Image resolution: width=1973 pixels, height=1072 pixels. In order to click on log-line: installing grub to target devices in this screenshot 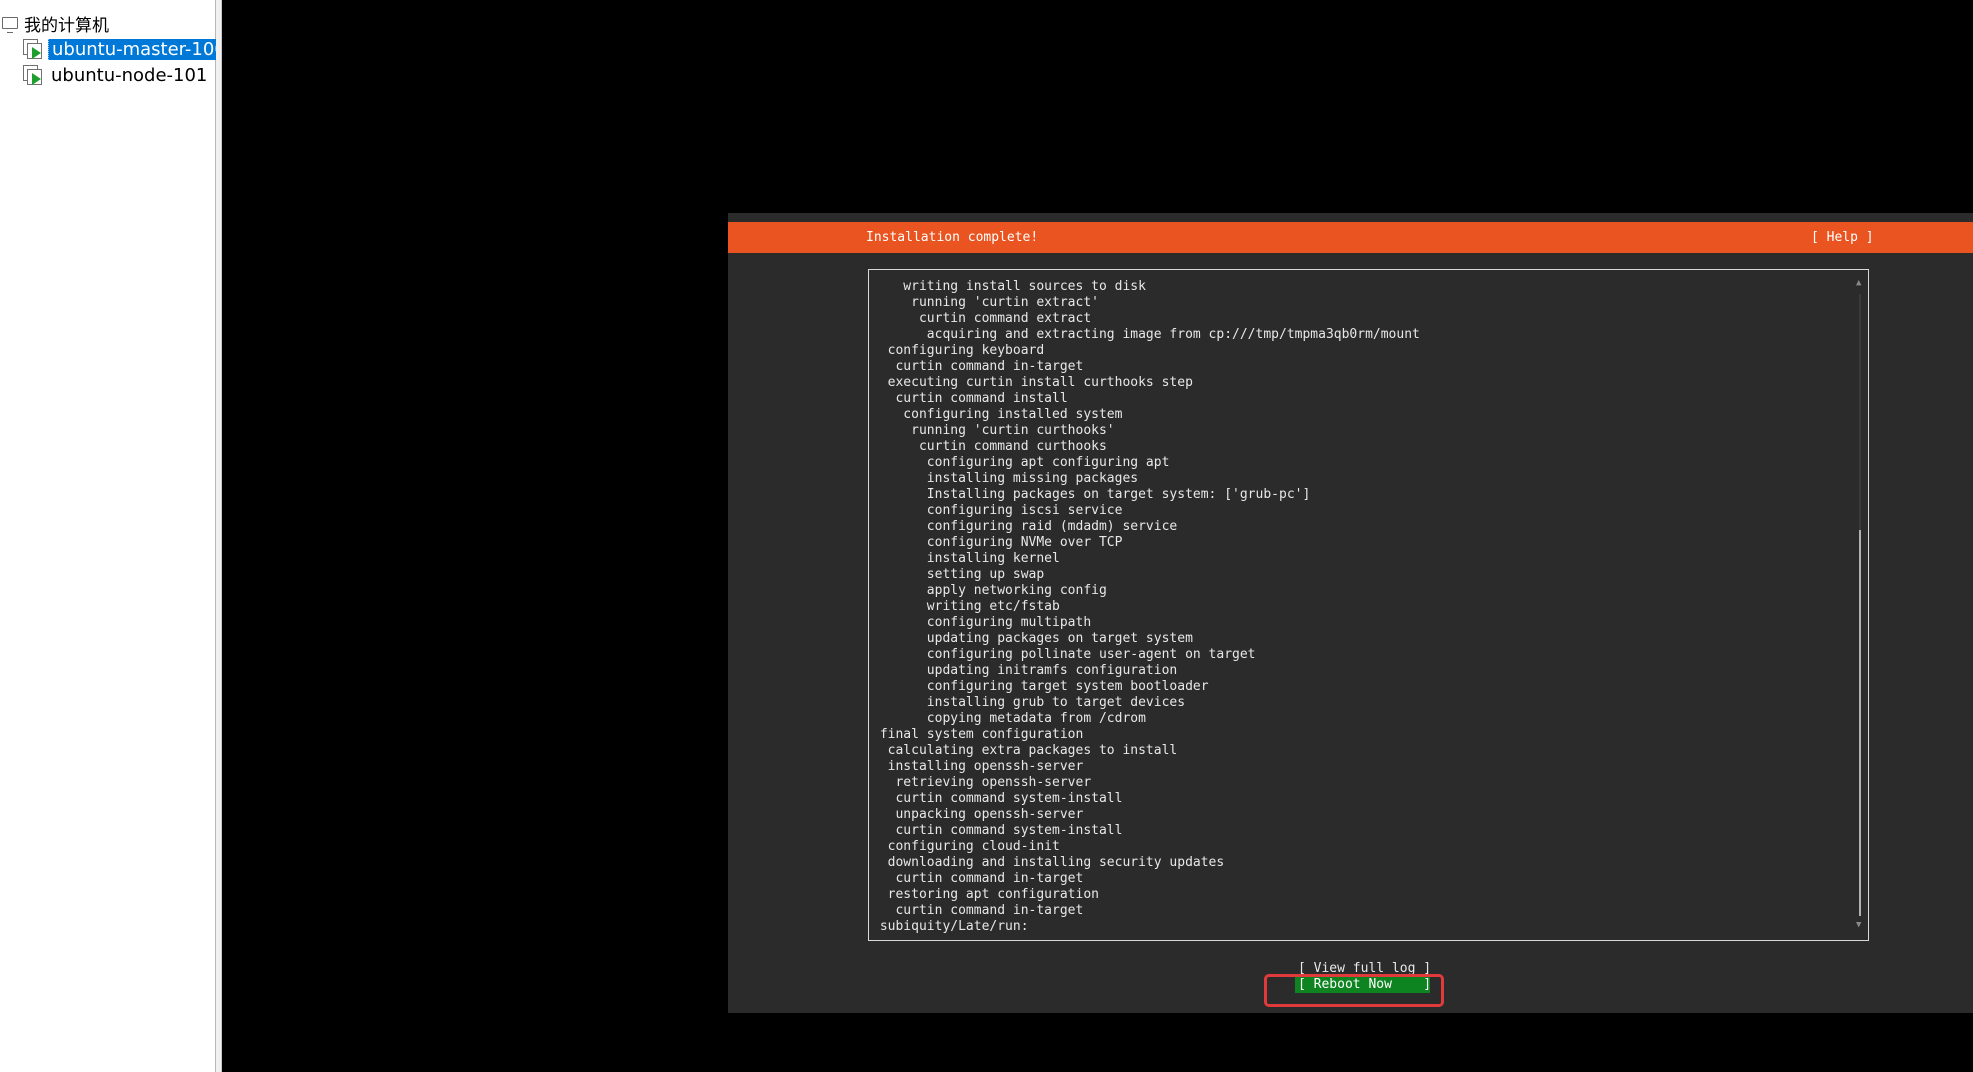, I will do `click(1029, 702)`.